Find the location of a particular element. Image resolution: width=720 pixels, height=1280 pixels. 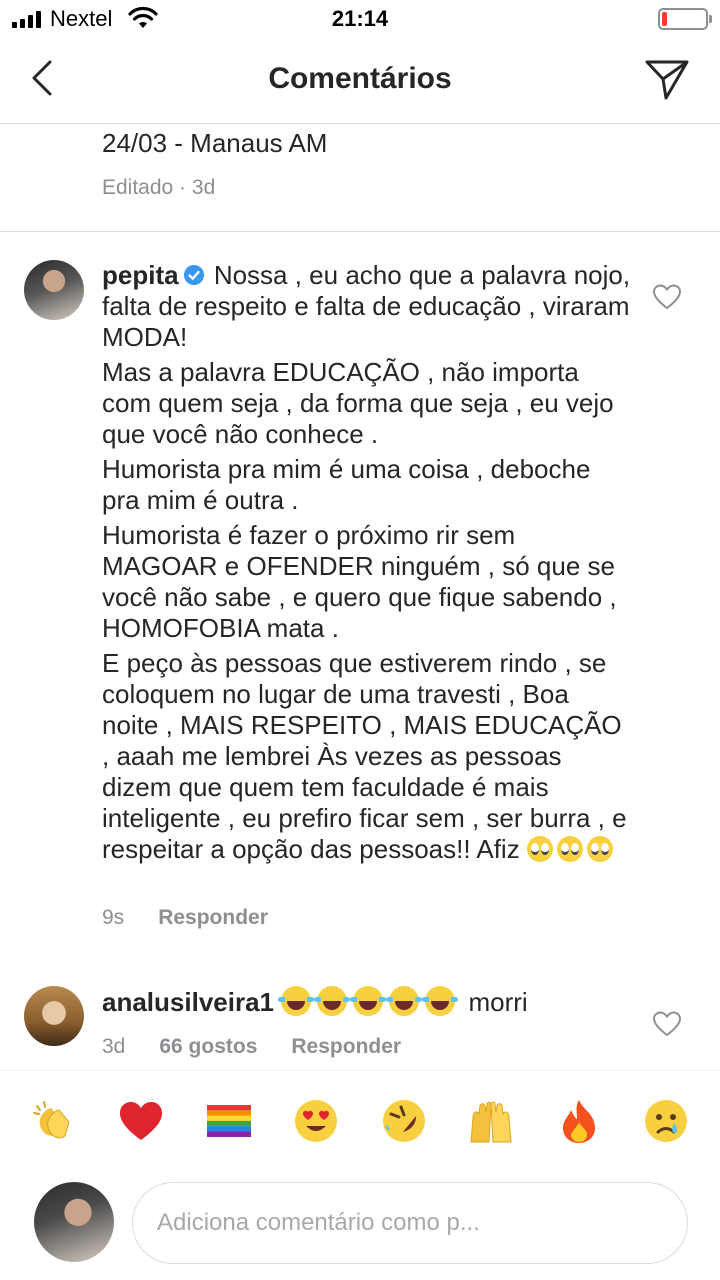

crying-face-icon is located at coordinates (666, 1120).